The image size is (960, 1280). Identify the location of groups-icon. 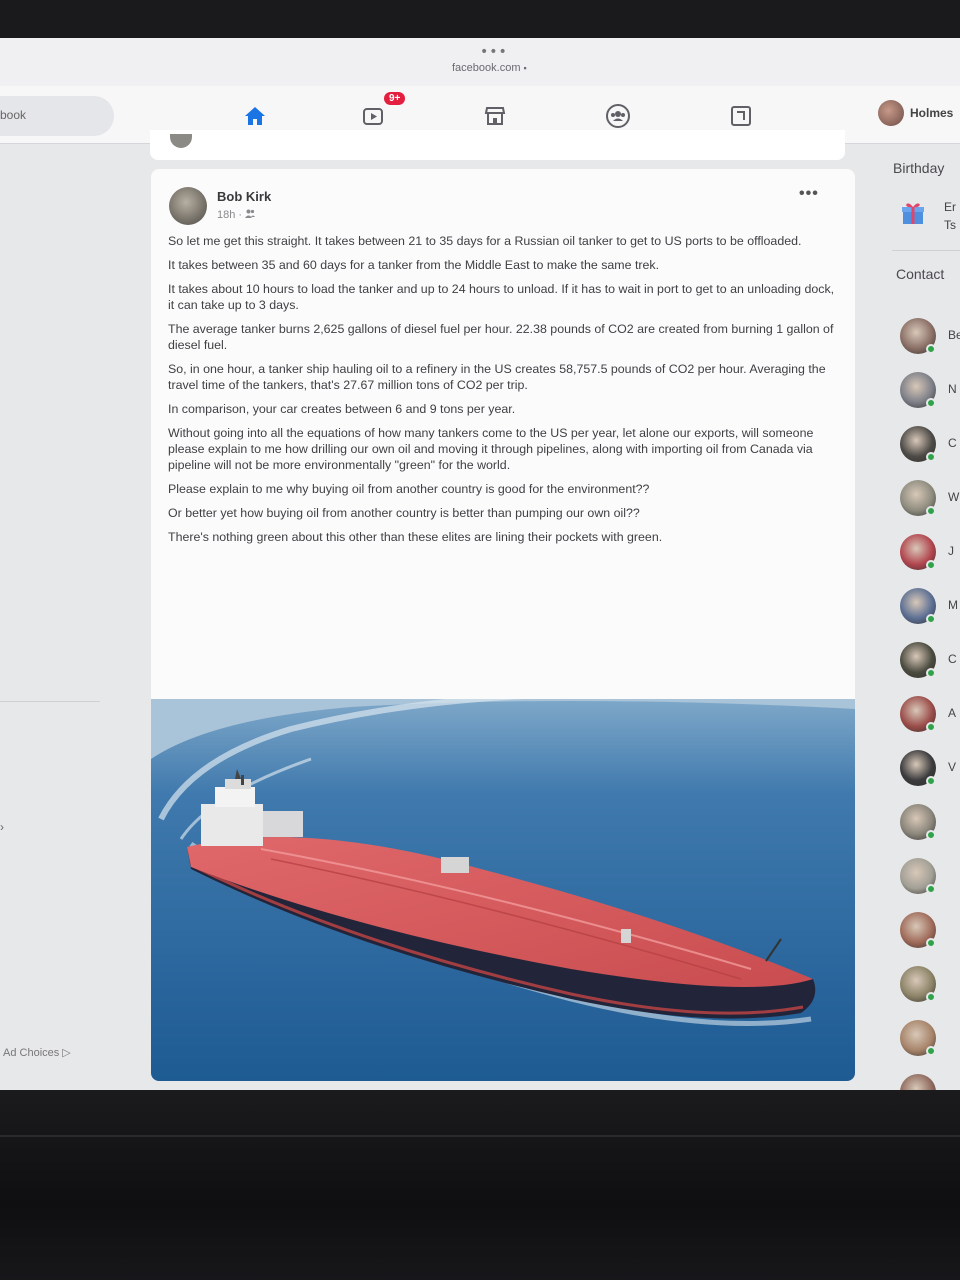
(618, 116).